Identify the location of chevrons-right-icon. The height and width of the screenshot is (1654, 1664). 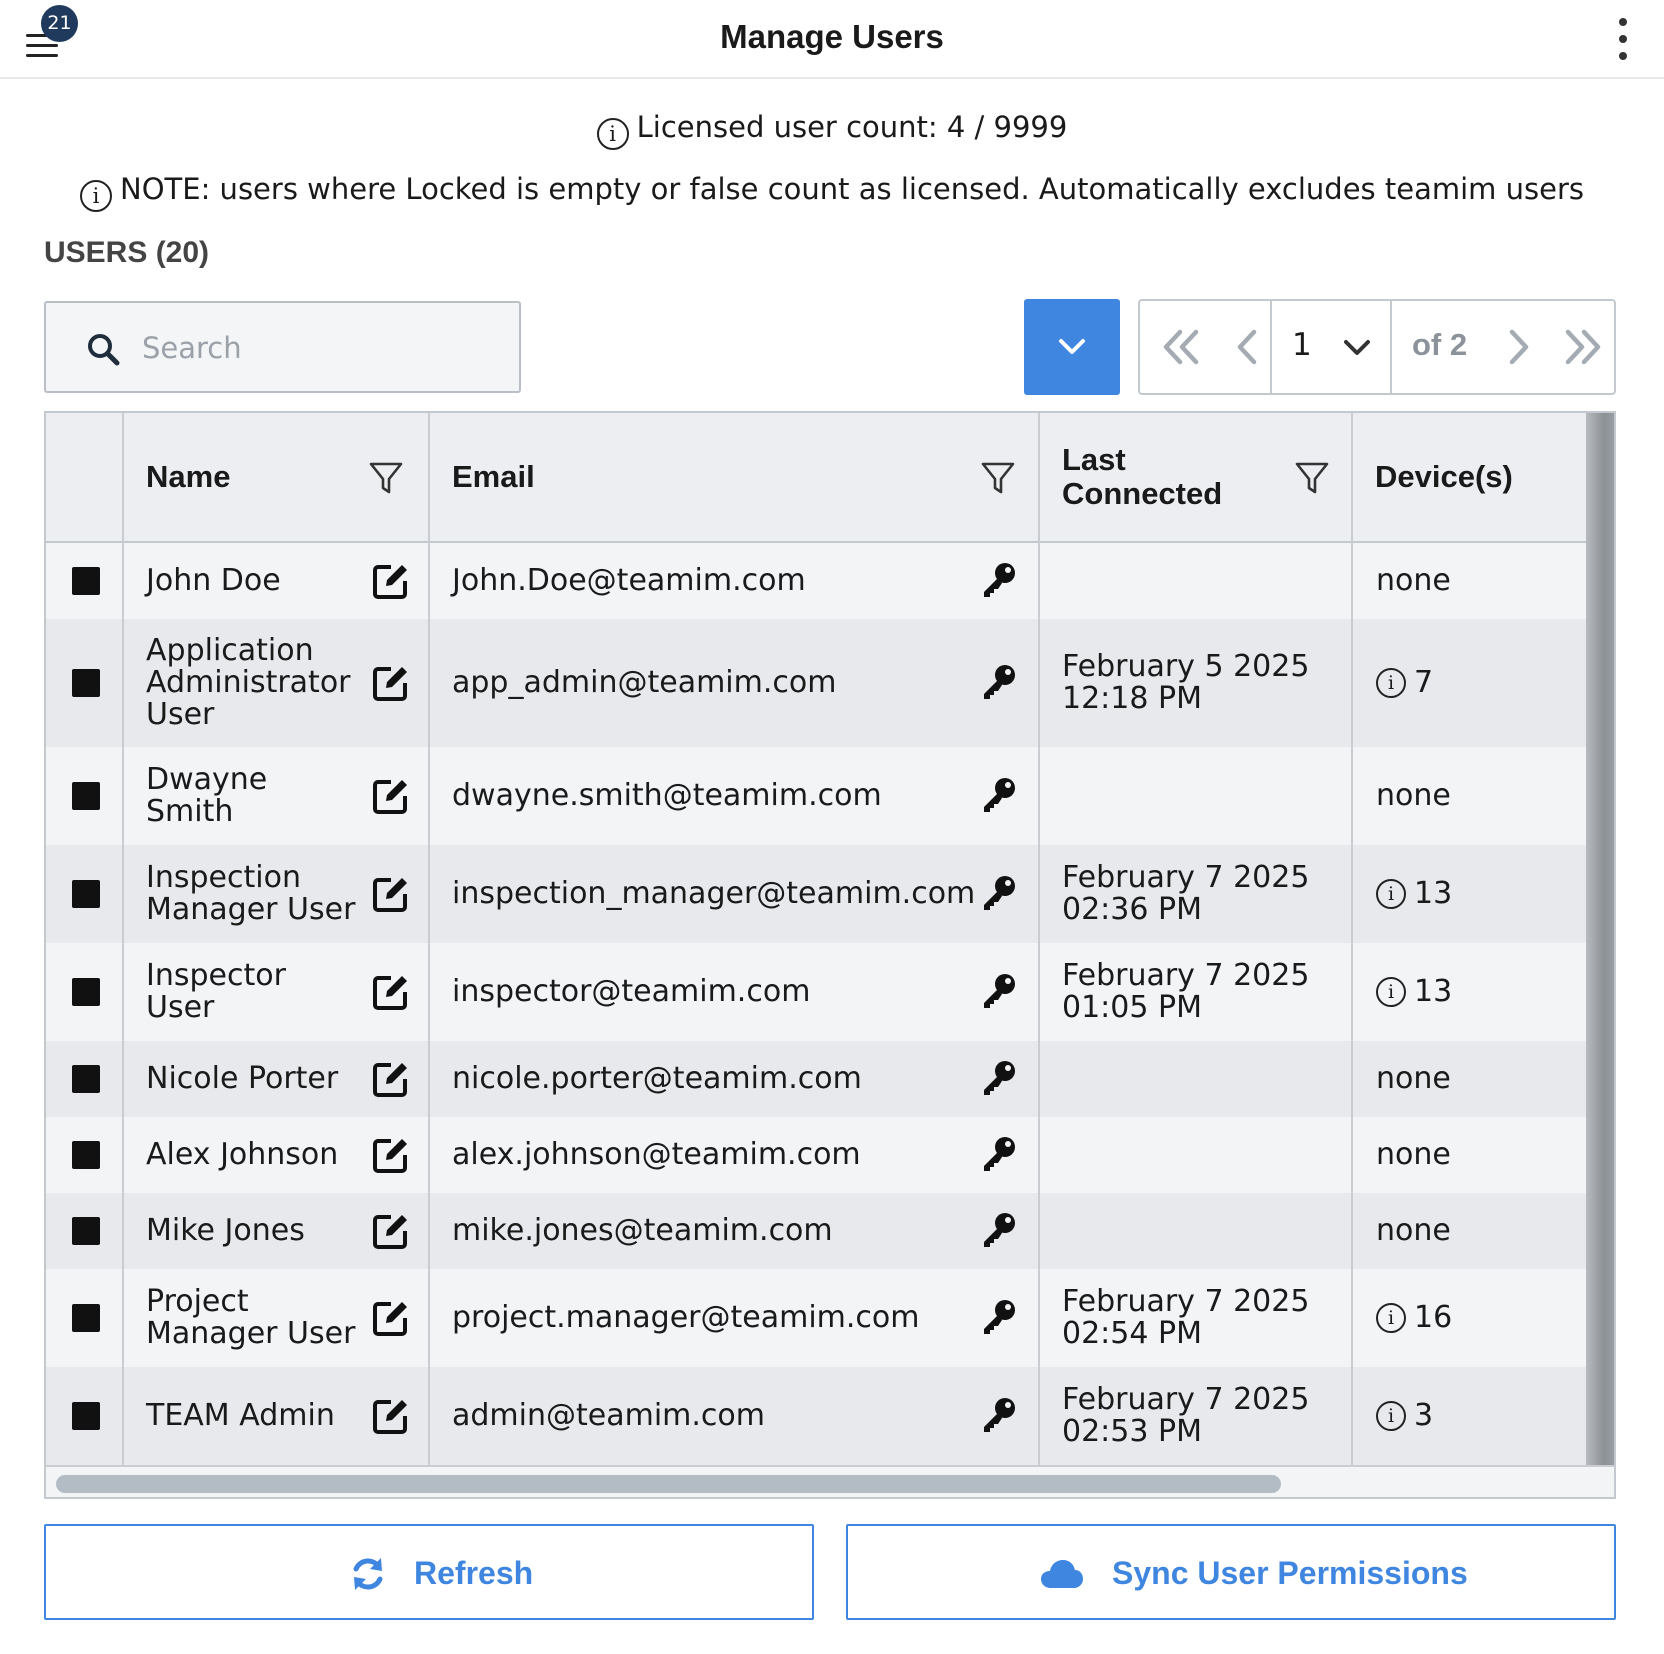
(1583, 347).